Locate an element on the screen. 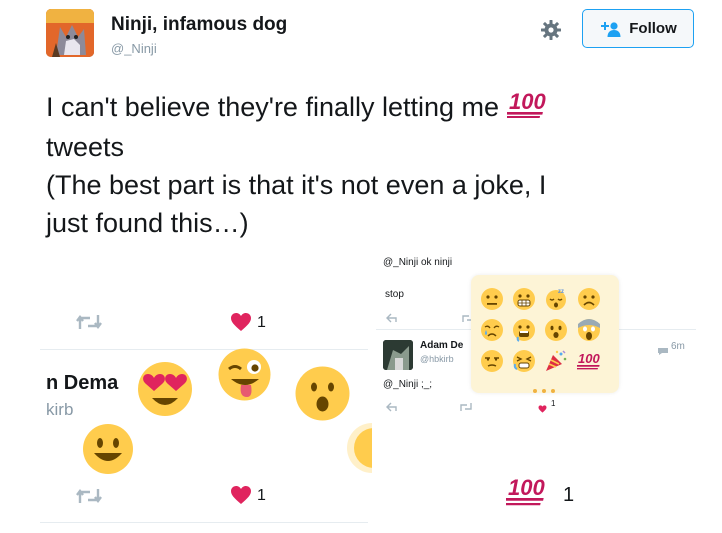 This screenshot has height=533, width=722. heart-eyes-emoji is located at coordinates (165, 389).